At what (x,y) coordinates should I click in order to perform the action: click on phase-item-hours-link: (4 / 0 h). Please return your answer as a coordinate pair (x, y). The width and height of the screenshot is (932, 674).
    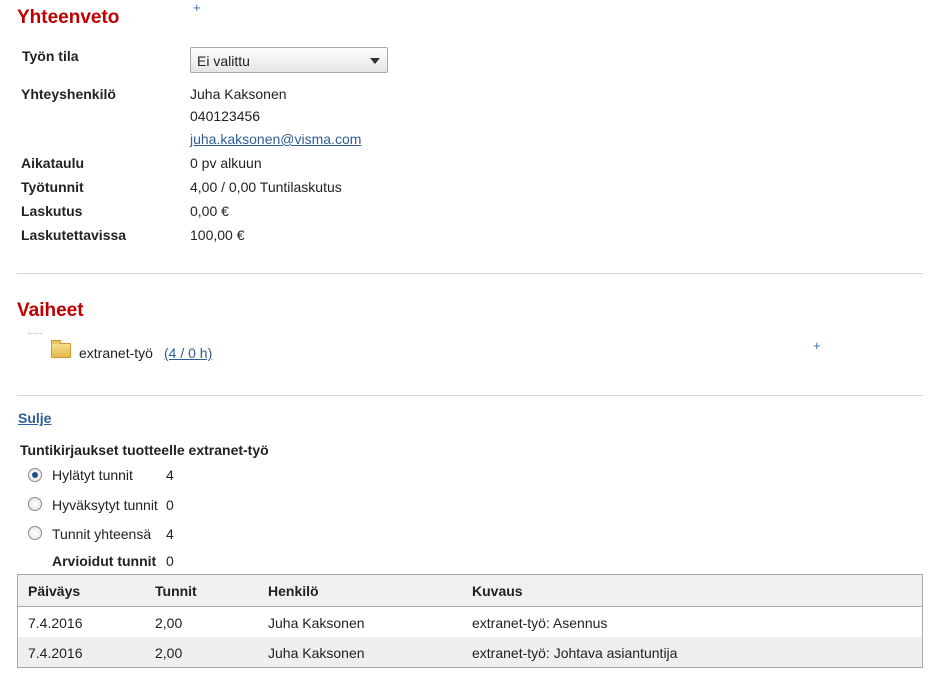
    Looking at the image, I should click on (188, 353).